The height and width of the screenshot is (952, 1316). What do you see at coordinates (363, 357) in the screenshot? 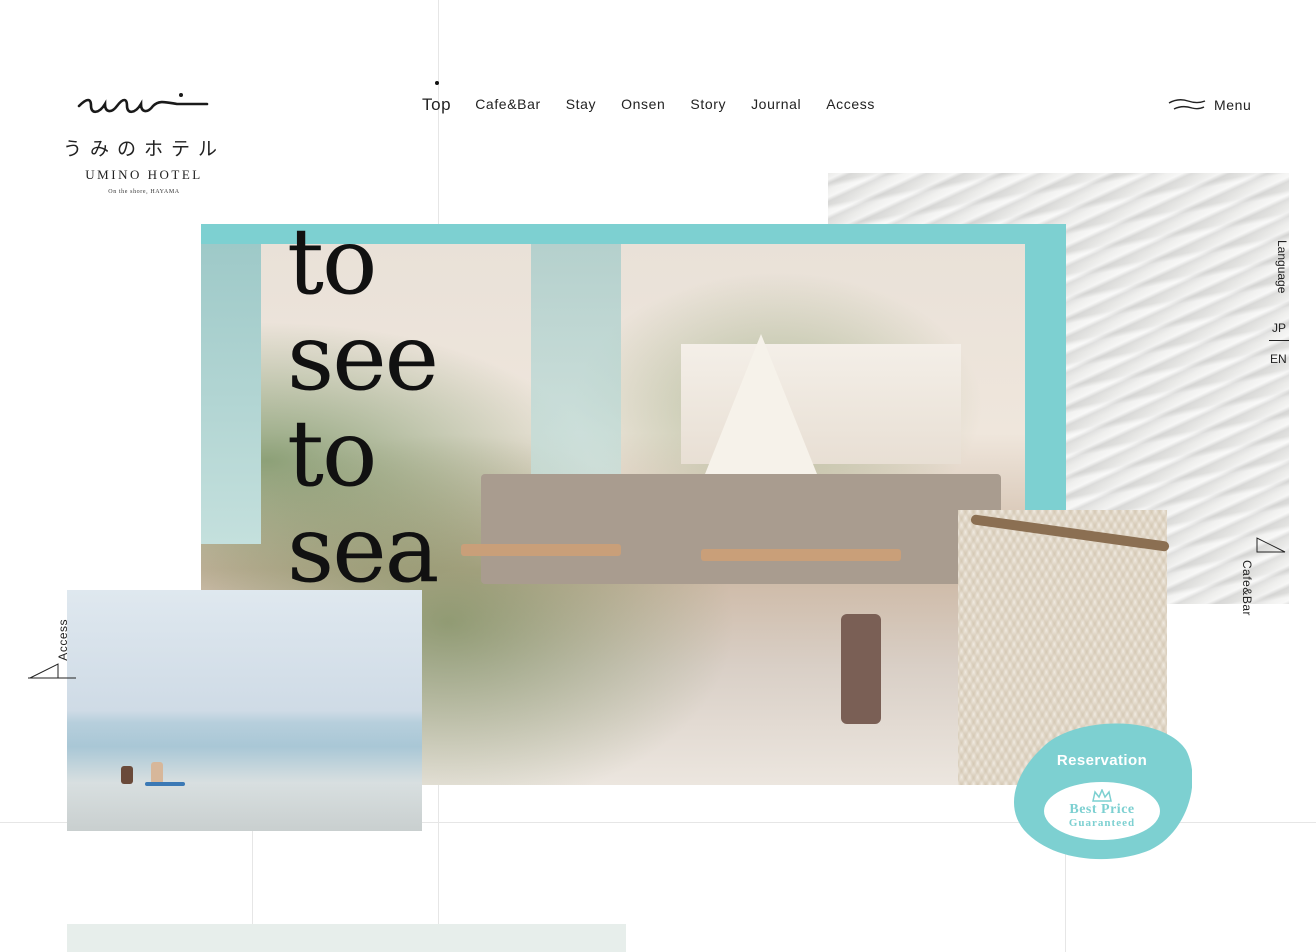
I see `headline-line: see` at bounding box center [363, 357].